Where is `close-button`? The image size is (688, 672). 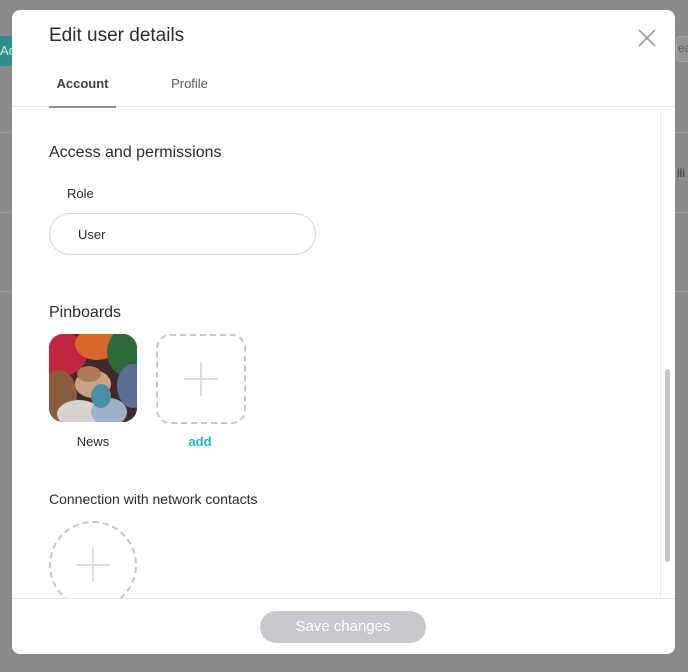
close-button is located at coordinates (647, 38).